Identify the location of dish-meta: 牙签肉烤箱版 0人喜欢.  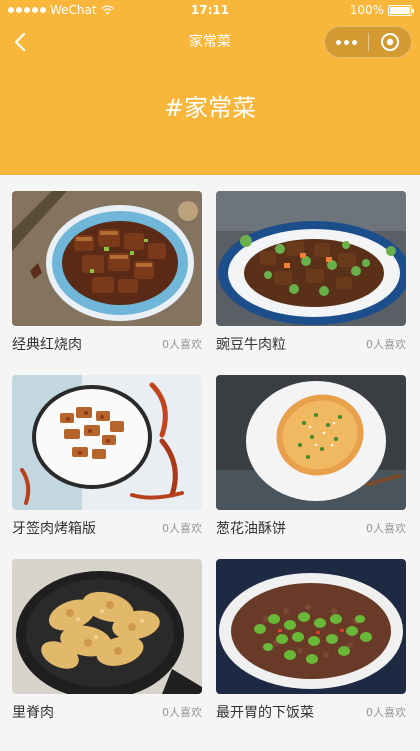
(107, 527).